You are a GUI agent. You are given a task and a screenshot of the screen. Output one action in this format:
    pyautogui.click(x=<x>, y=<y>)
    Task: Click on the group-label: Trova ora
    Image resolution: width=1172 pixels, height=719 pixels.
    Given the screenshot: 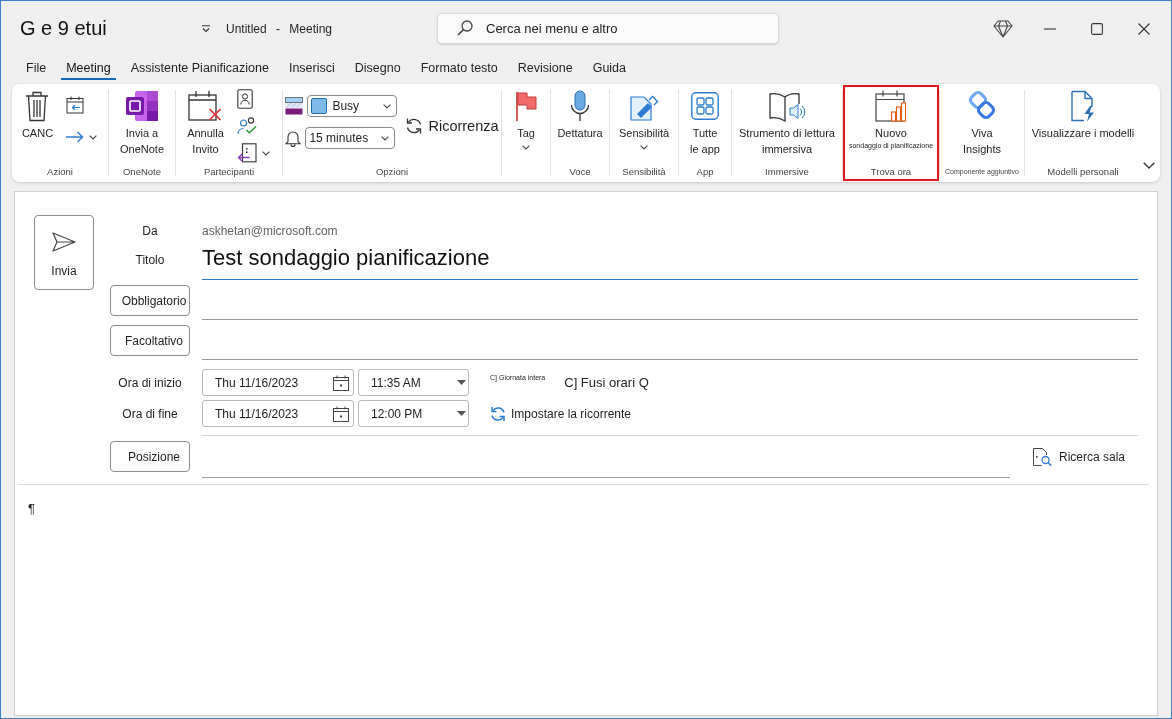 What is the action you would take?
    pyautogui.click(x=891, y=172)
    